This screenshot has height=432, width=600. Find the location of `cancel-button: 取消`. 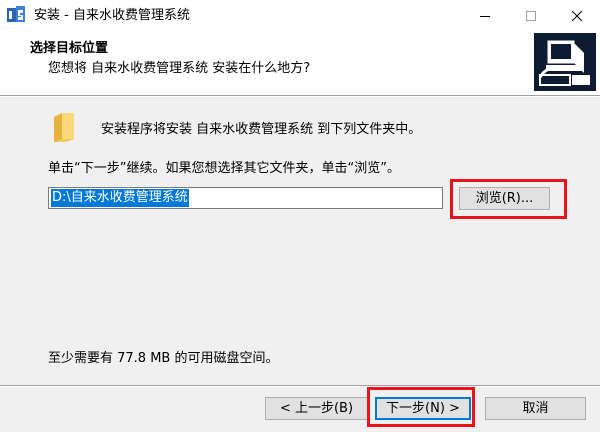

cancel-button: 取消 is located at coordinates (535, 408).